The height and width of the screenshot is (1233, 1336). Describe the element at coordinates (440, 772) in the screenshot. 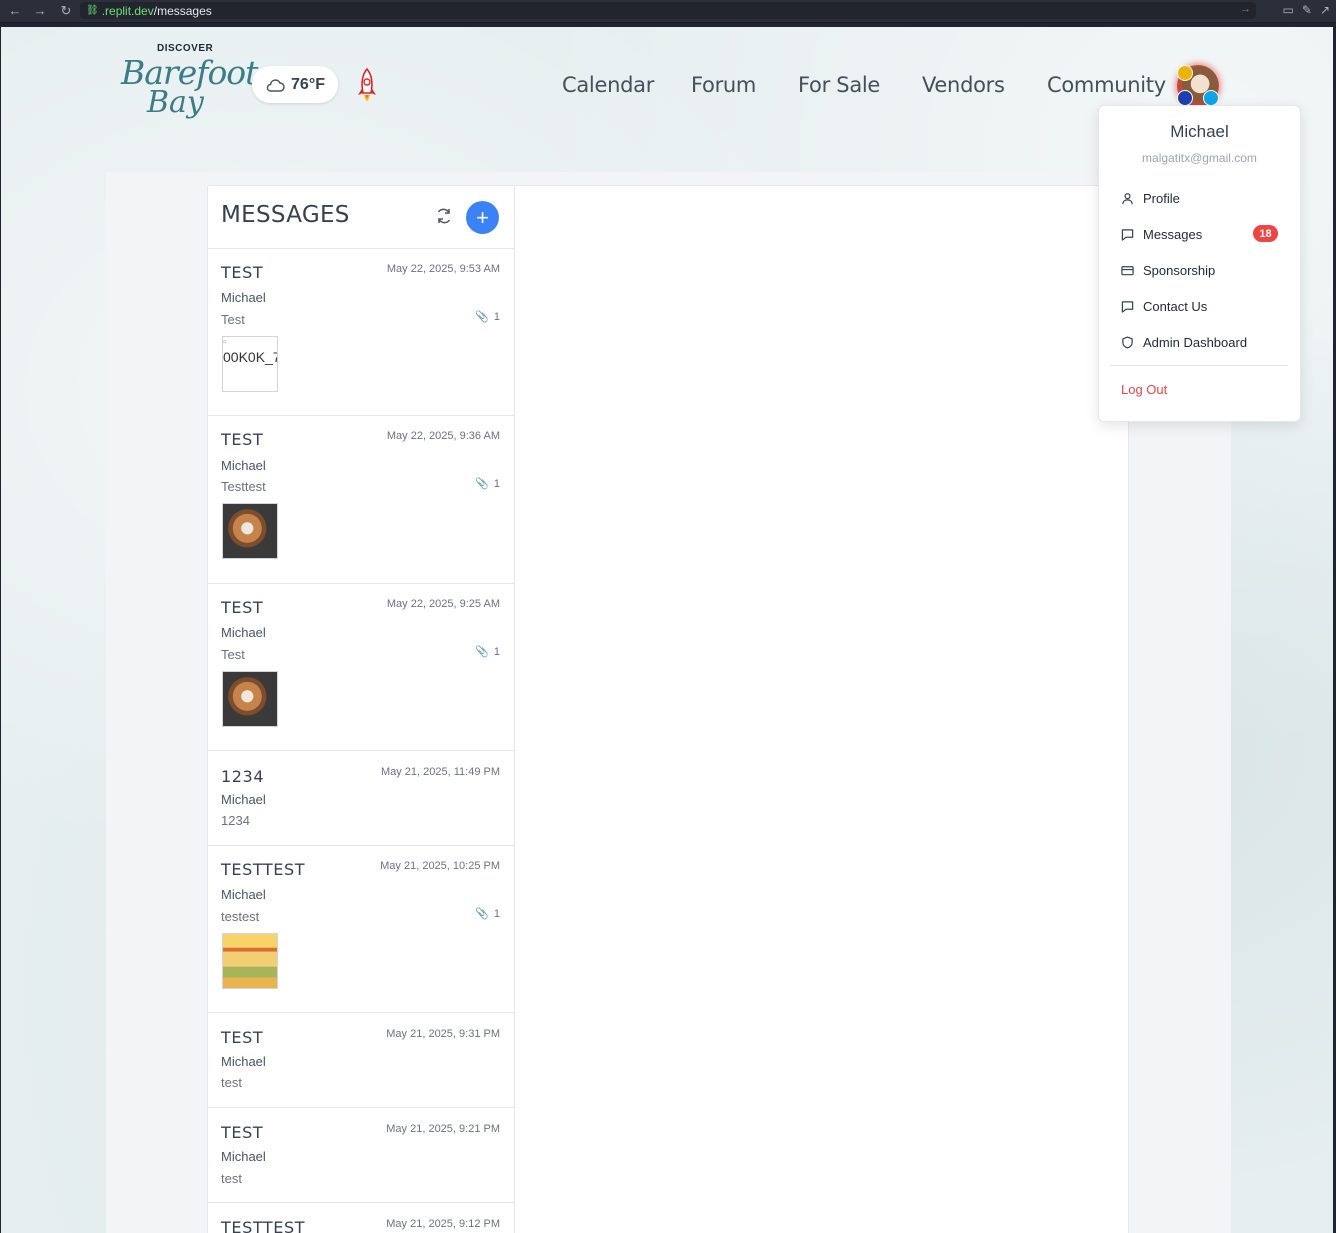

I see `message-date: May 21, 2025, 11:49 PM` at that location.